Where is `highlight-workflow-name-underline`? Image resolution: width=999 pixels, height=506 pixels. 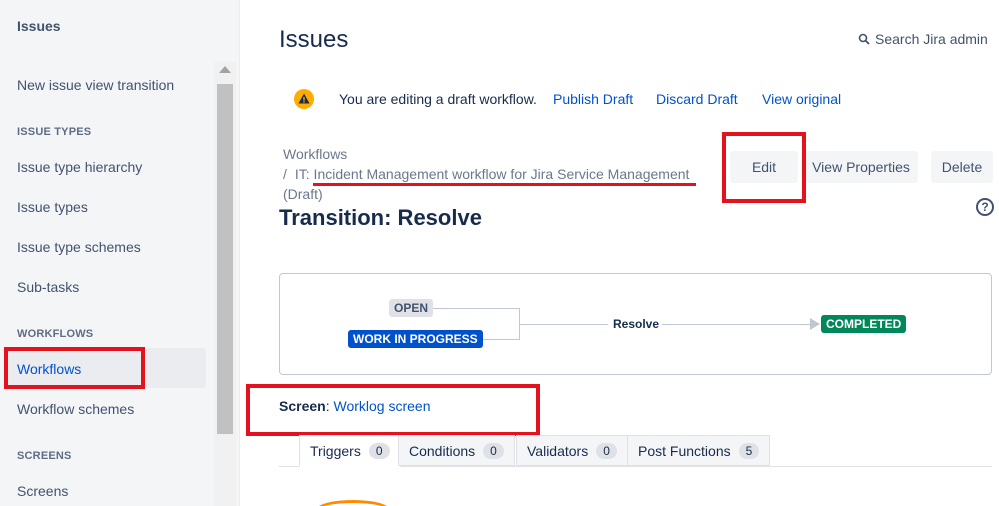
highlight-workflow-name-underline is located at coordinates (504, 184).